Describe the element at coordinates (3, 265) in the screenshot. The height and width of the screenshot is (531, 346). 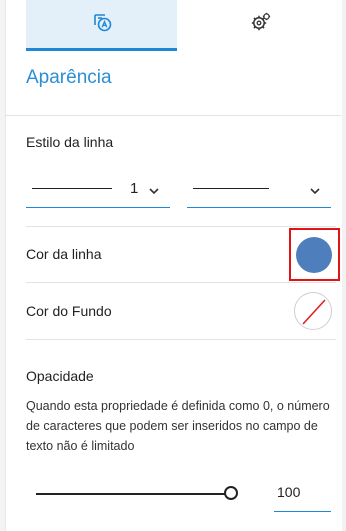
I see `panel-left-edge` at that location.